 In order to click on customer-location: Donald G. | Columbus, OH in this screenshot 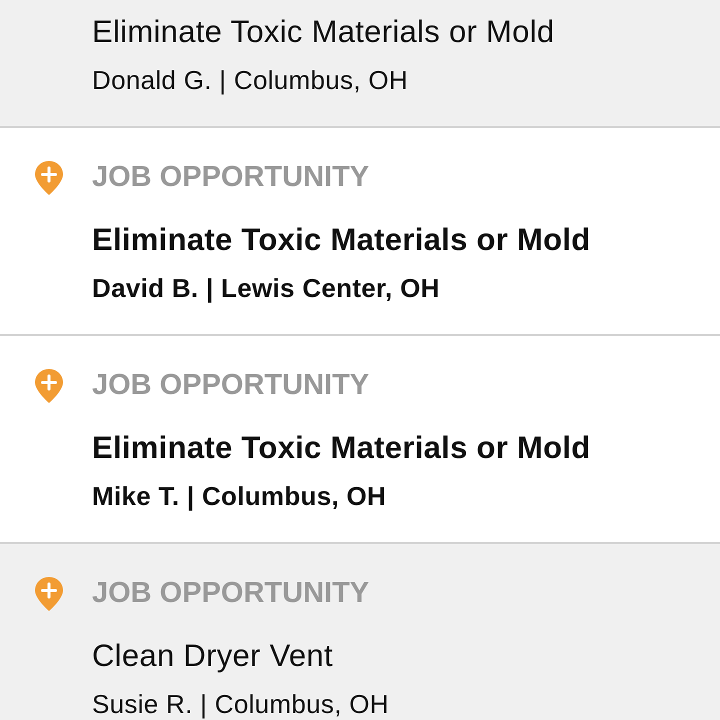, I will do `click(250, 80)`.